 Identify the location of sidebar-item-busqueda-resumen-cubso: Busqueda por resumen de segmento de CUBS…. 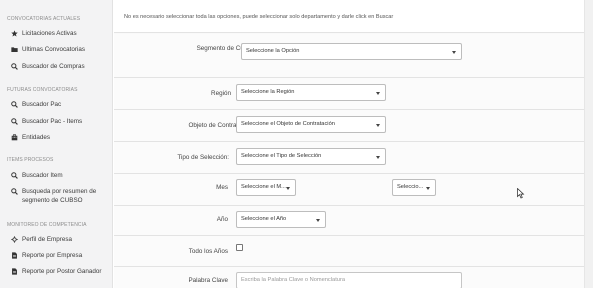
(60, 196).